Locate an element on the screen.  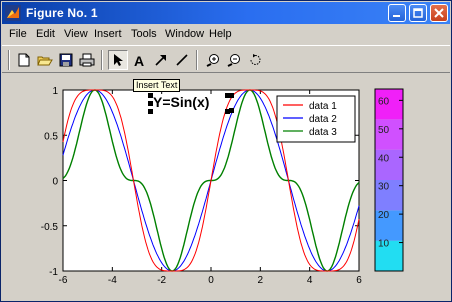
new-icon is located at coordinates (24, 60).